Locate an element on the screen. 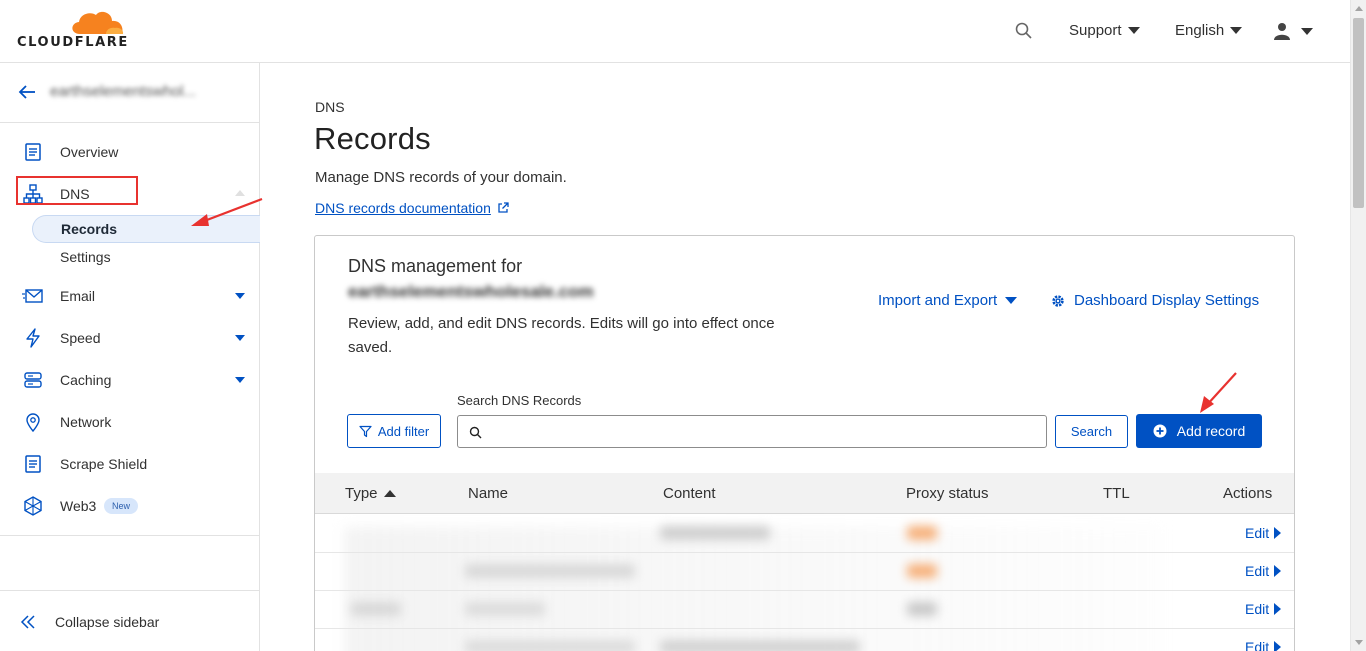 This screenshot has height=651, width=1366. sidebar-item-network: Network is located at coordinates (129, 422).